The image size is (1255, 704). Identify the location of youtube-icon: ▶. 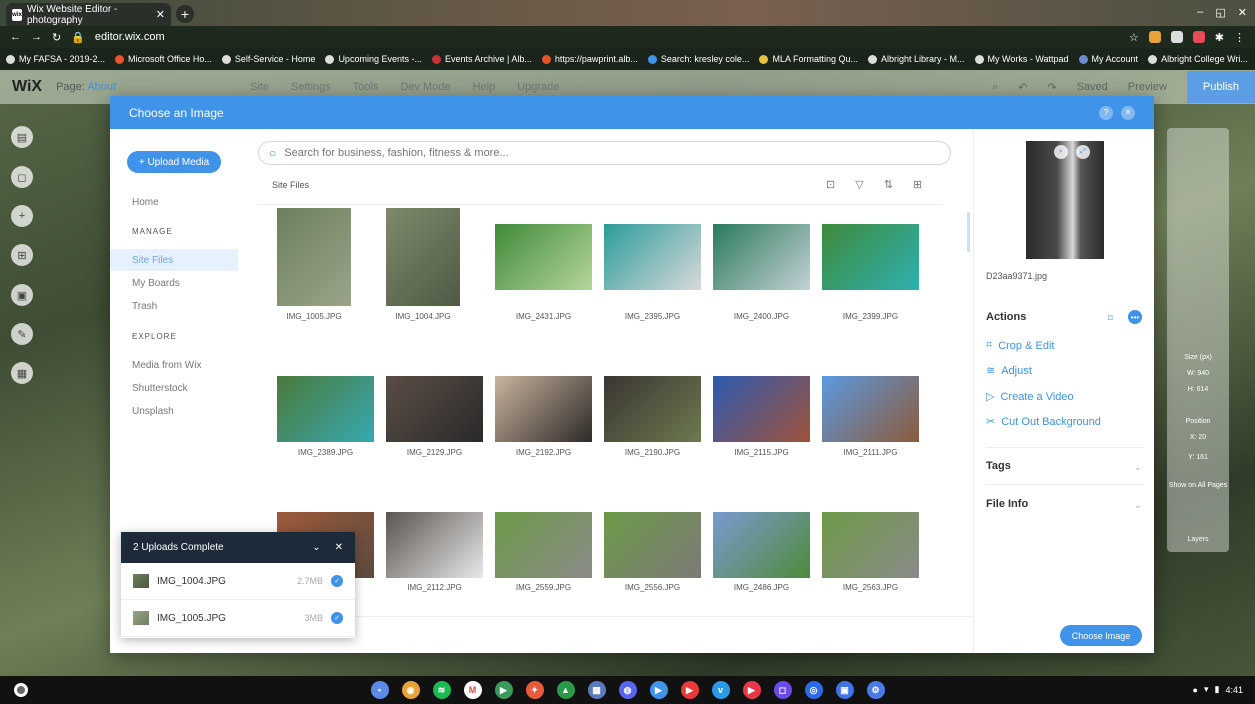
(689, 690).